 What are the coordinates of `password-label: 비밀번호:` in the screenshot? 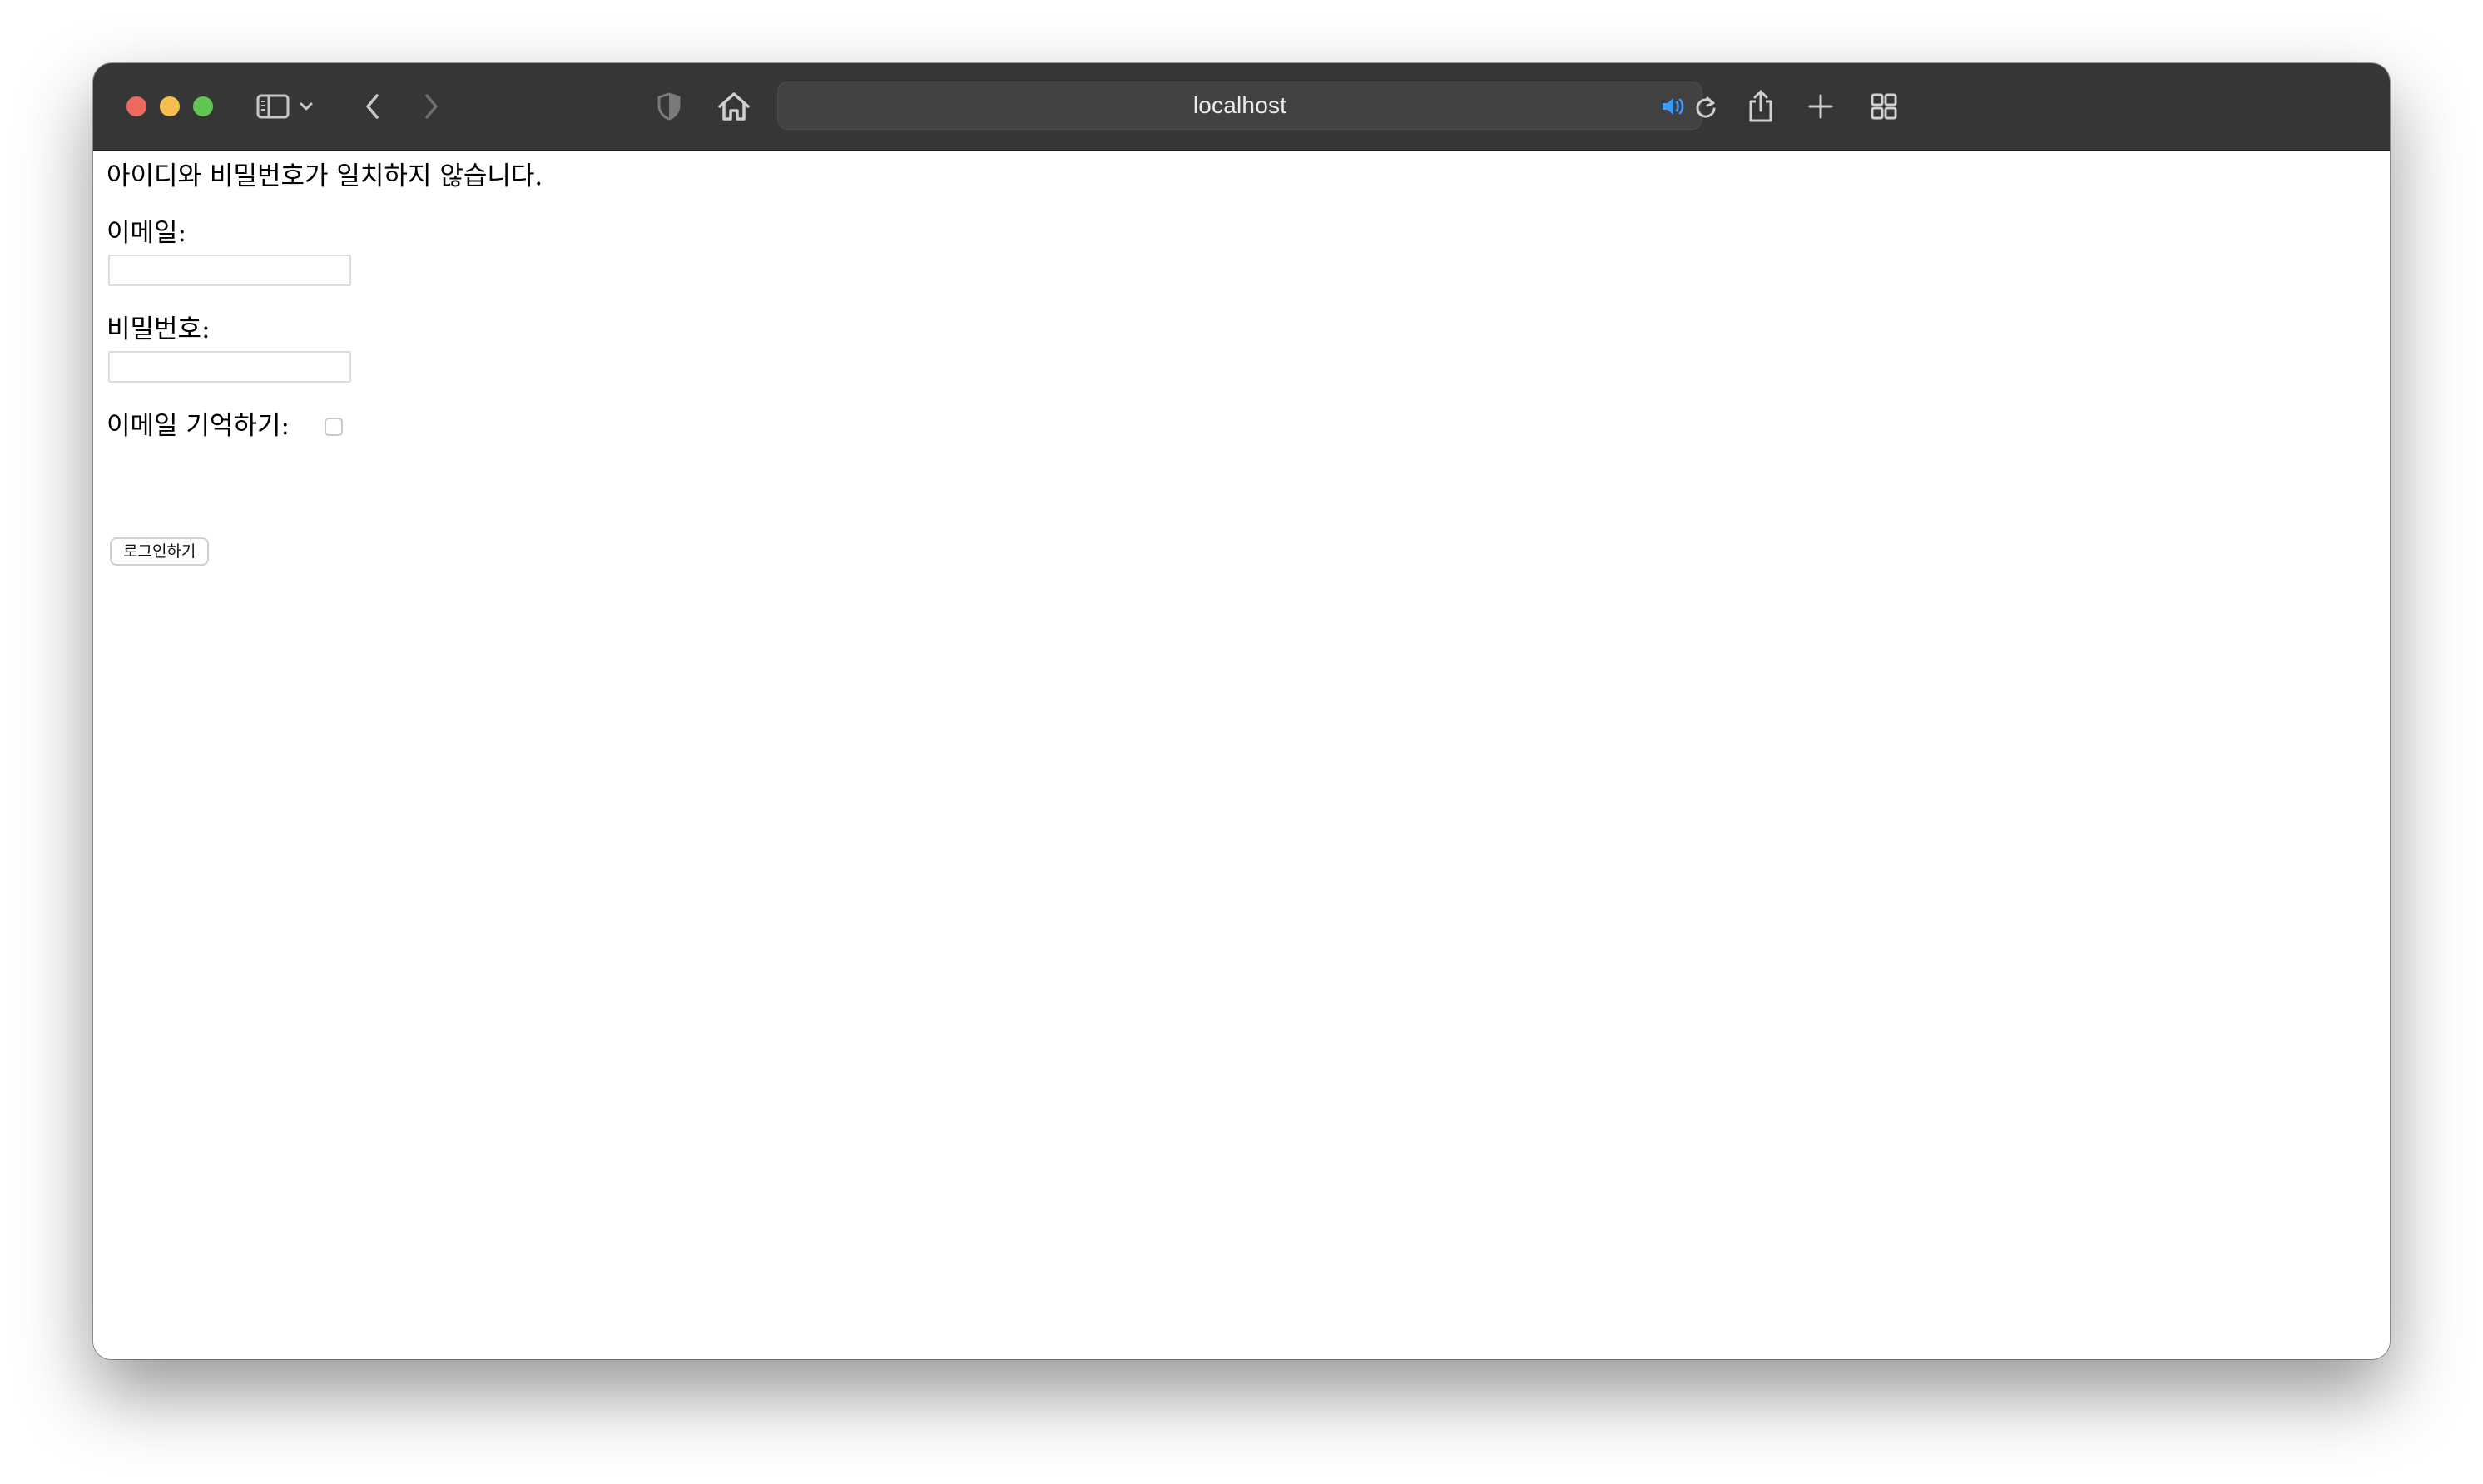 It's located at (159, 329).